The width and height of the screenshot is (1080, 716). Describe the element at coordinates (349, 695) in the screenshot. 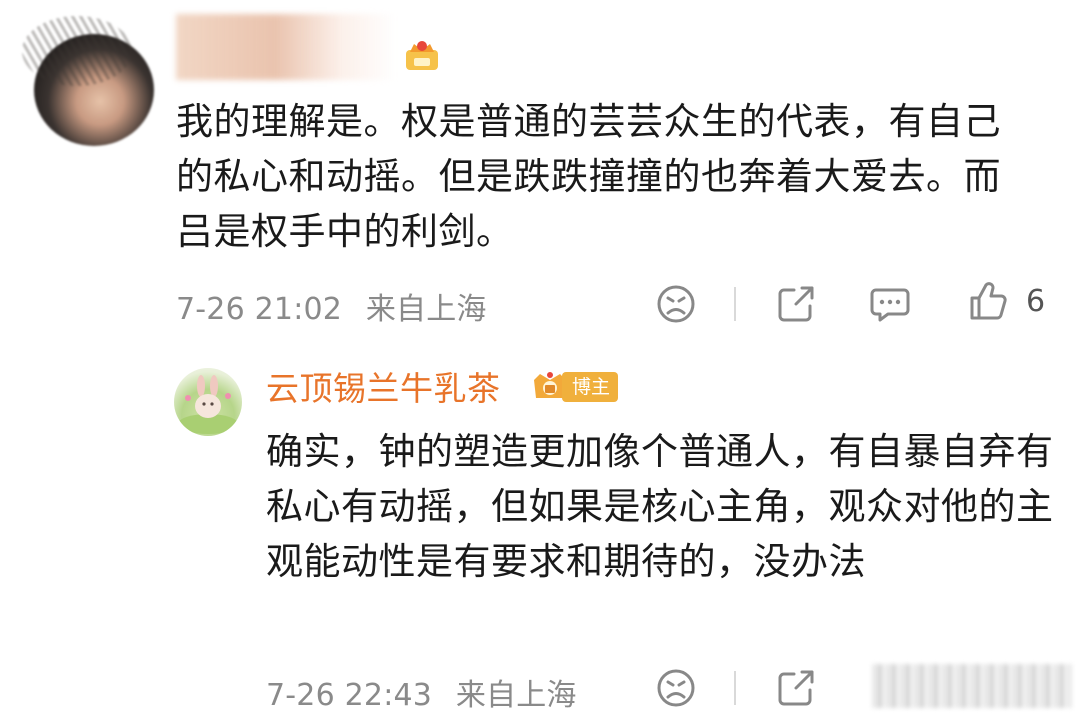

I see `reply-time: 7-26 22:43` at that location.